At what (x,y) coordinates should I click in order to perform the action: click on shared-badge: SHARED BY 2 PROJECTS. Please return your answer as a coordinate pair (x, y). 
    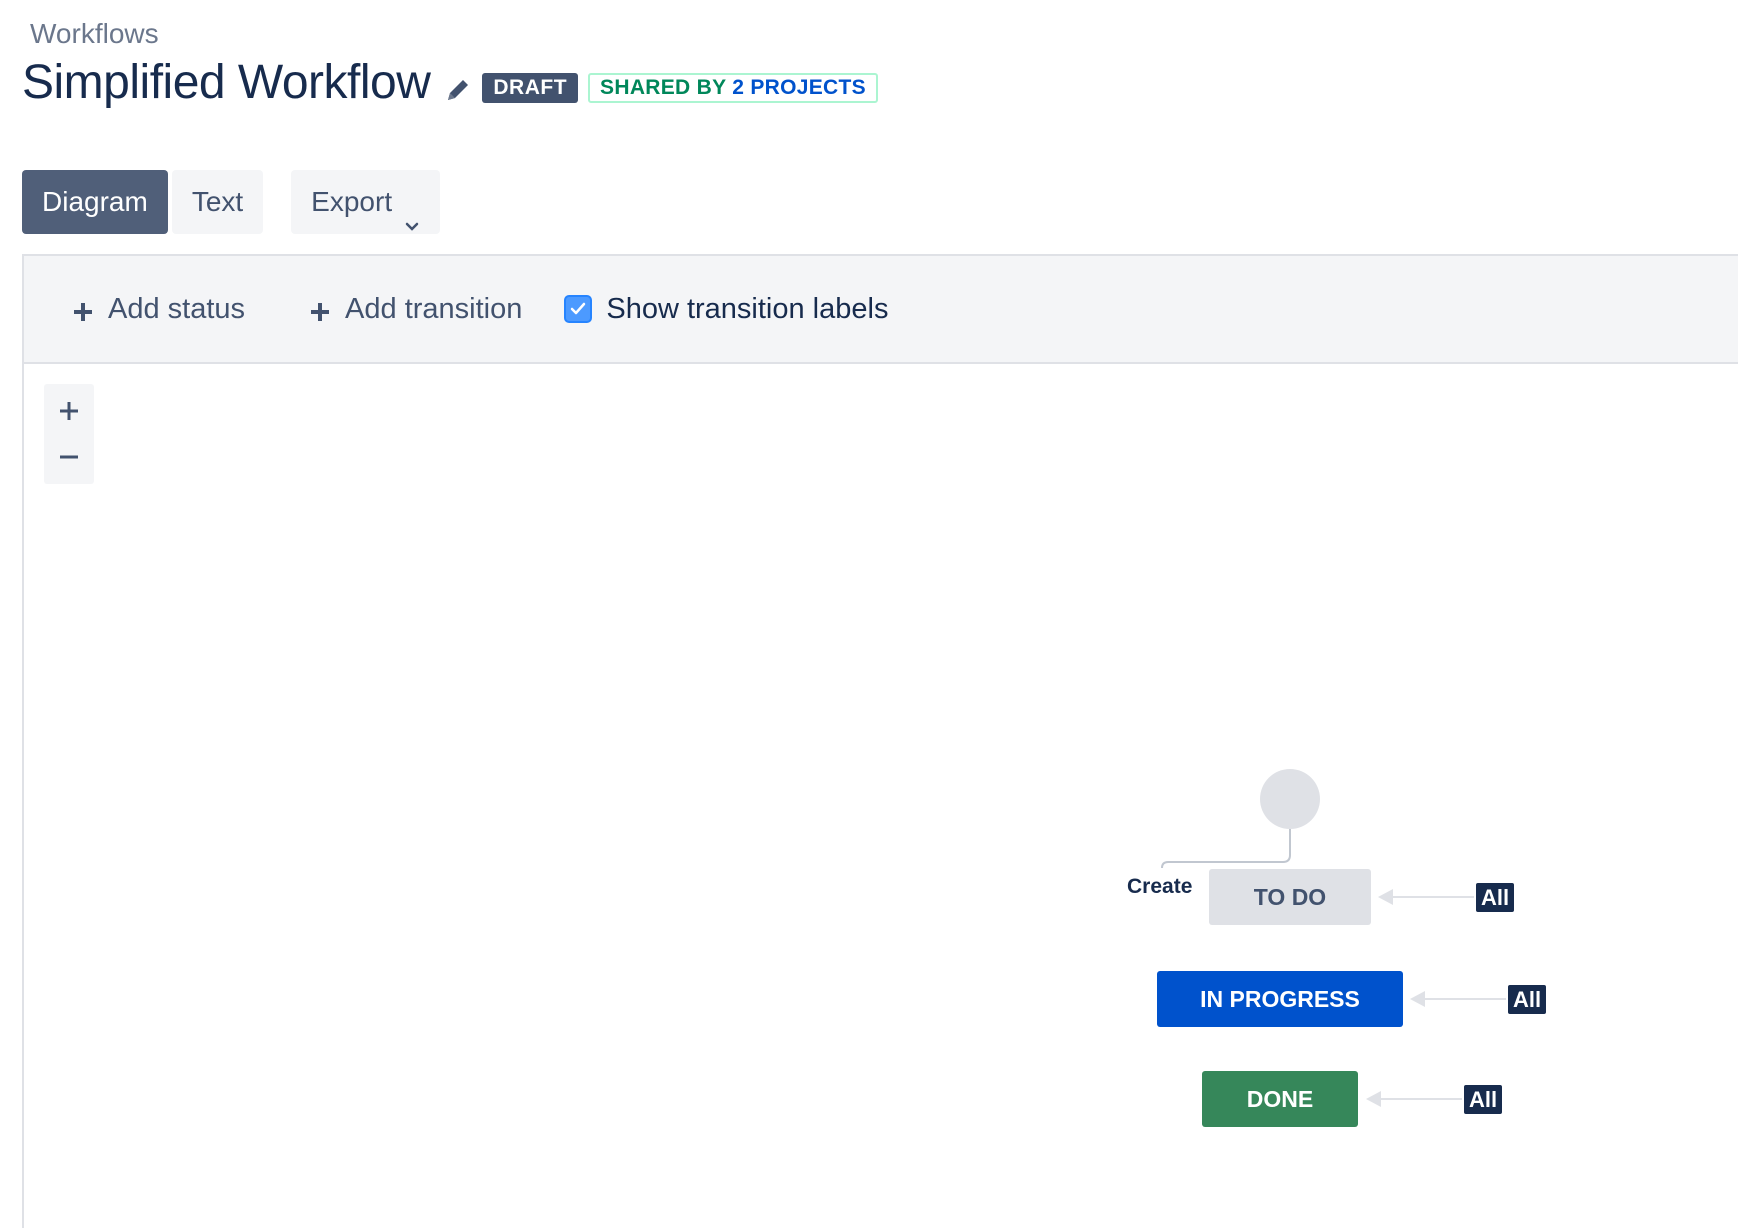
    Looking at the image, I should click on (733, 88).